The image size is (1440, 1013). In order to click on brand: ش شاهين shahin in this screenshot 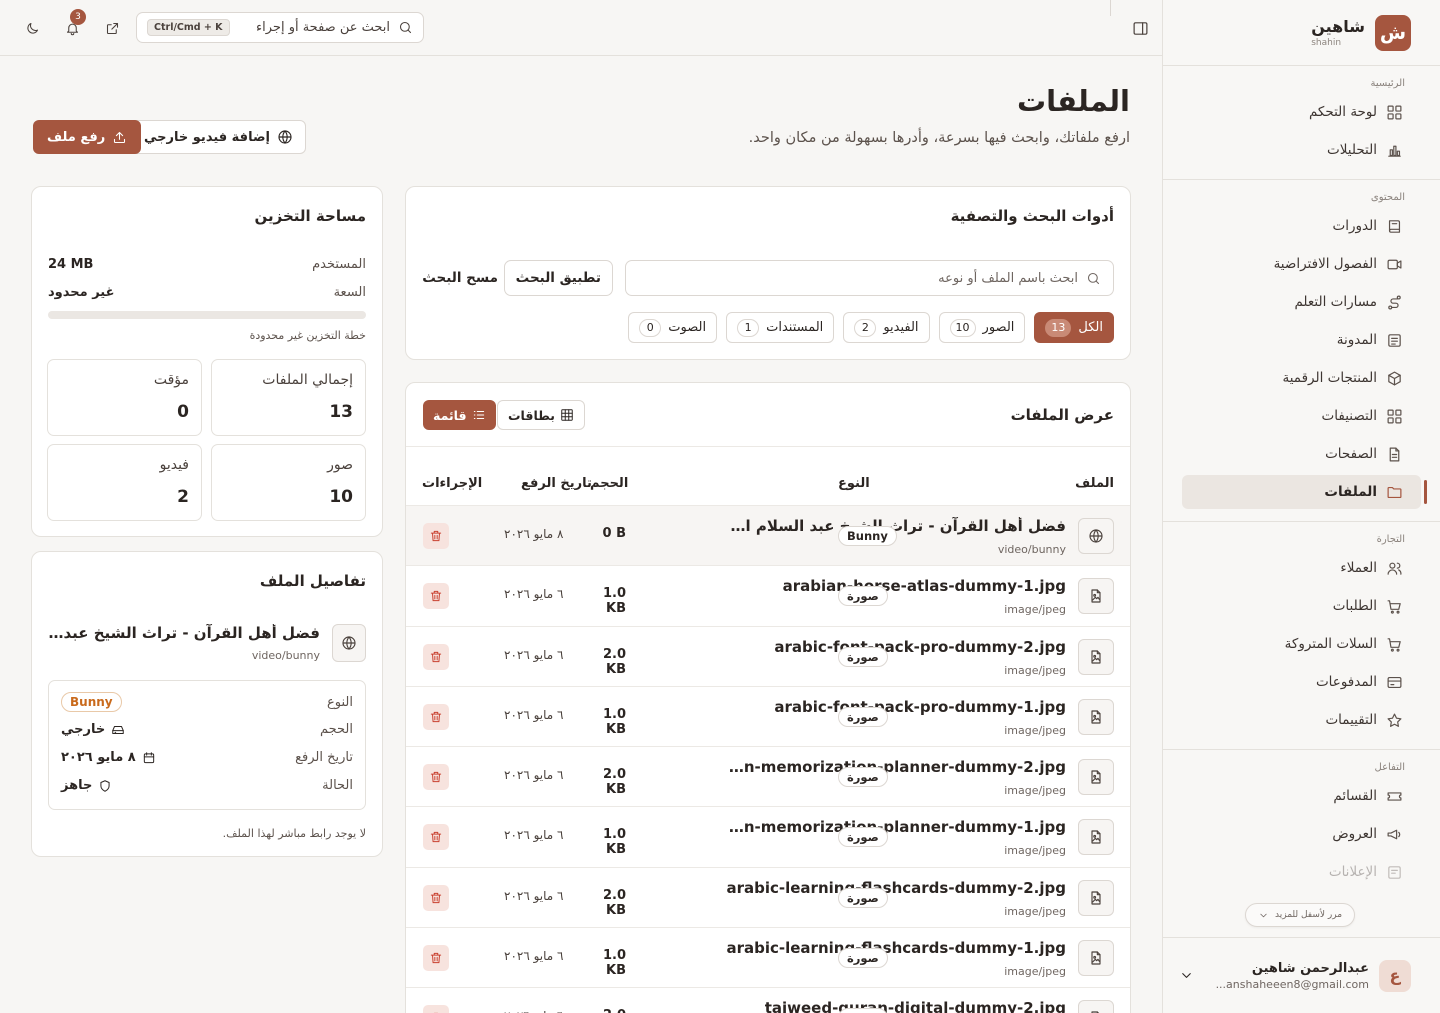, I will do `click(1301, 33)`.